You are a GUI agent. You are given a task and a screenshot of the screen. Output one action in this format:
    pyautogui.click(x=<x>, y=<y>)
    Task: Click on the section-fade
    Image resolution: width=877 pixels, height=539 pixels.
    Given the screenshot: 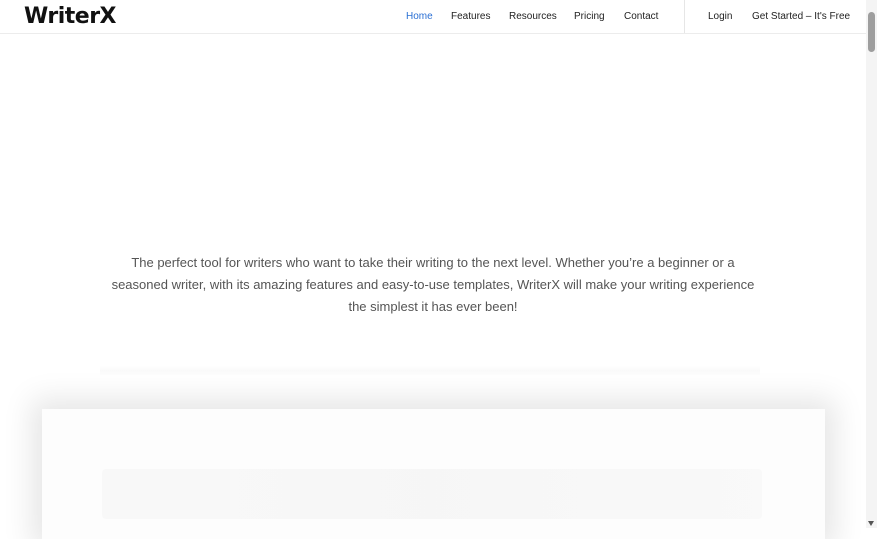 What is the action you would take?
    pyautogui.click(x=430, y=371)
    